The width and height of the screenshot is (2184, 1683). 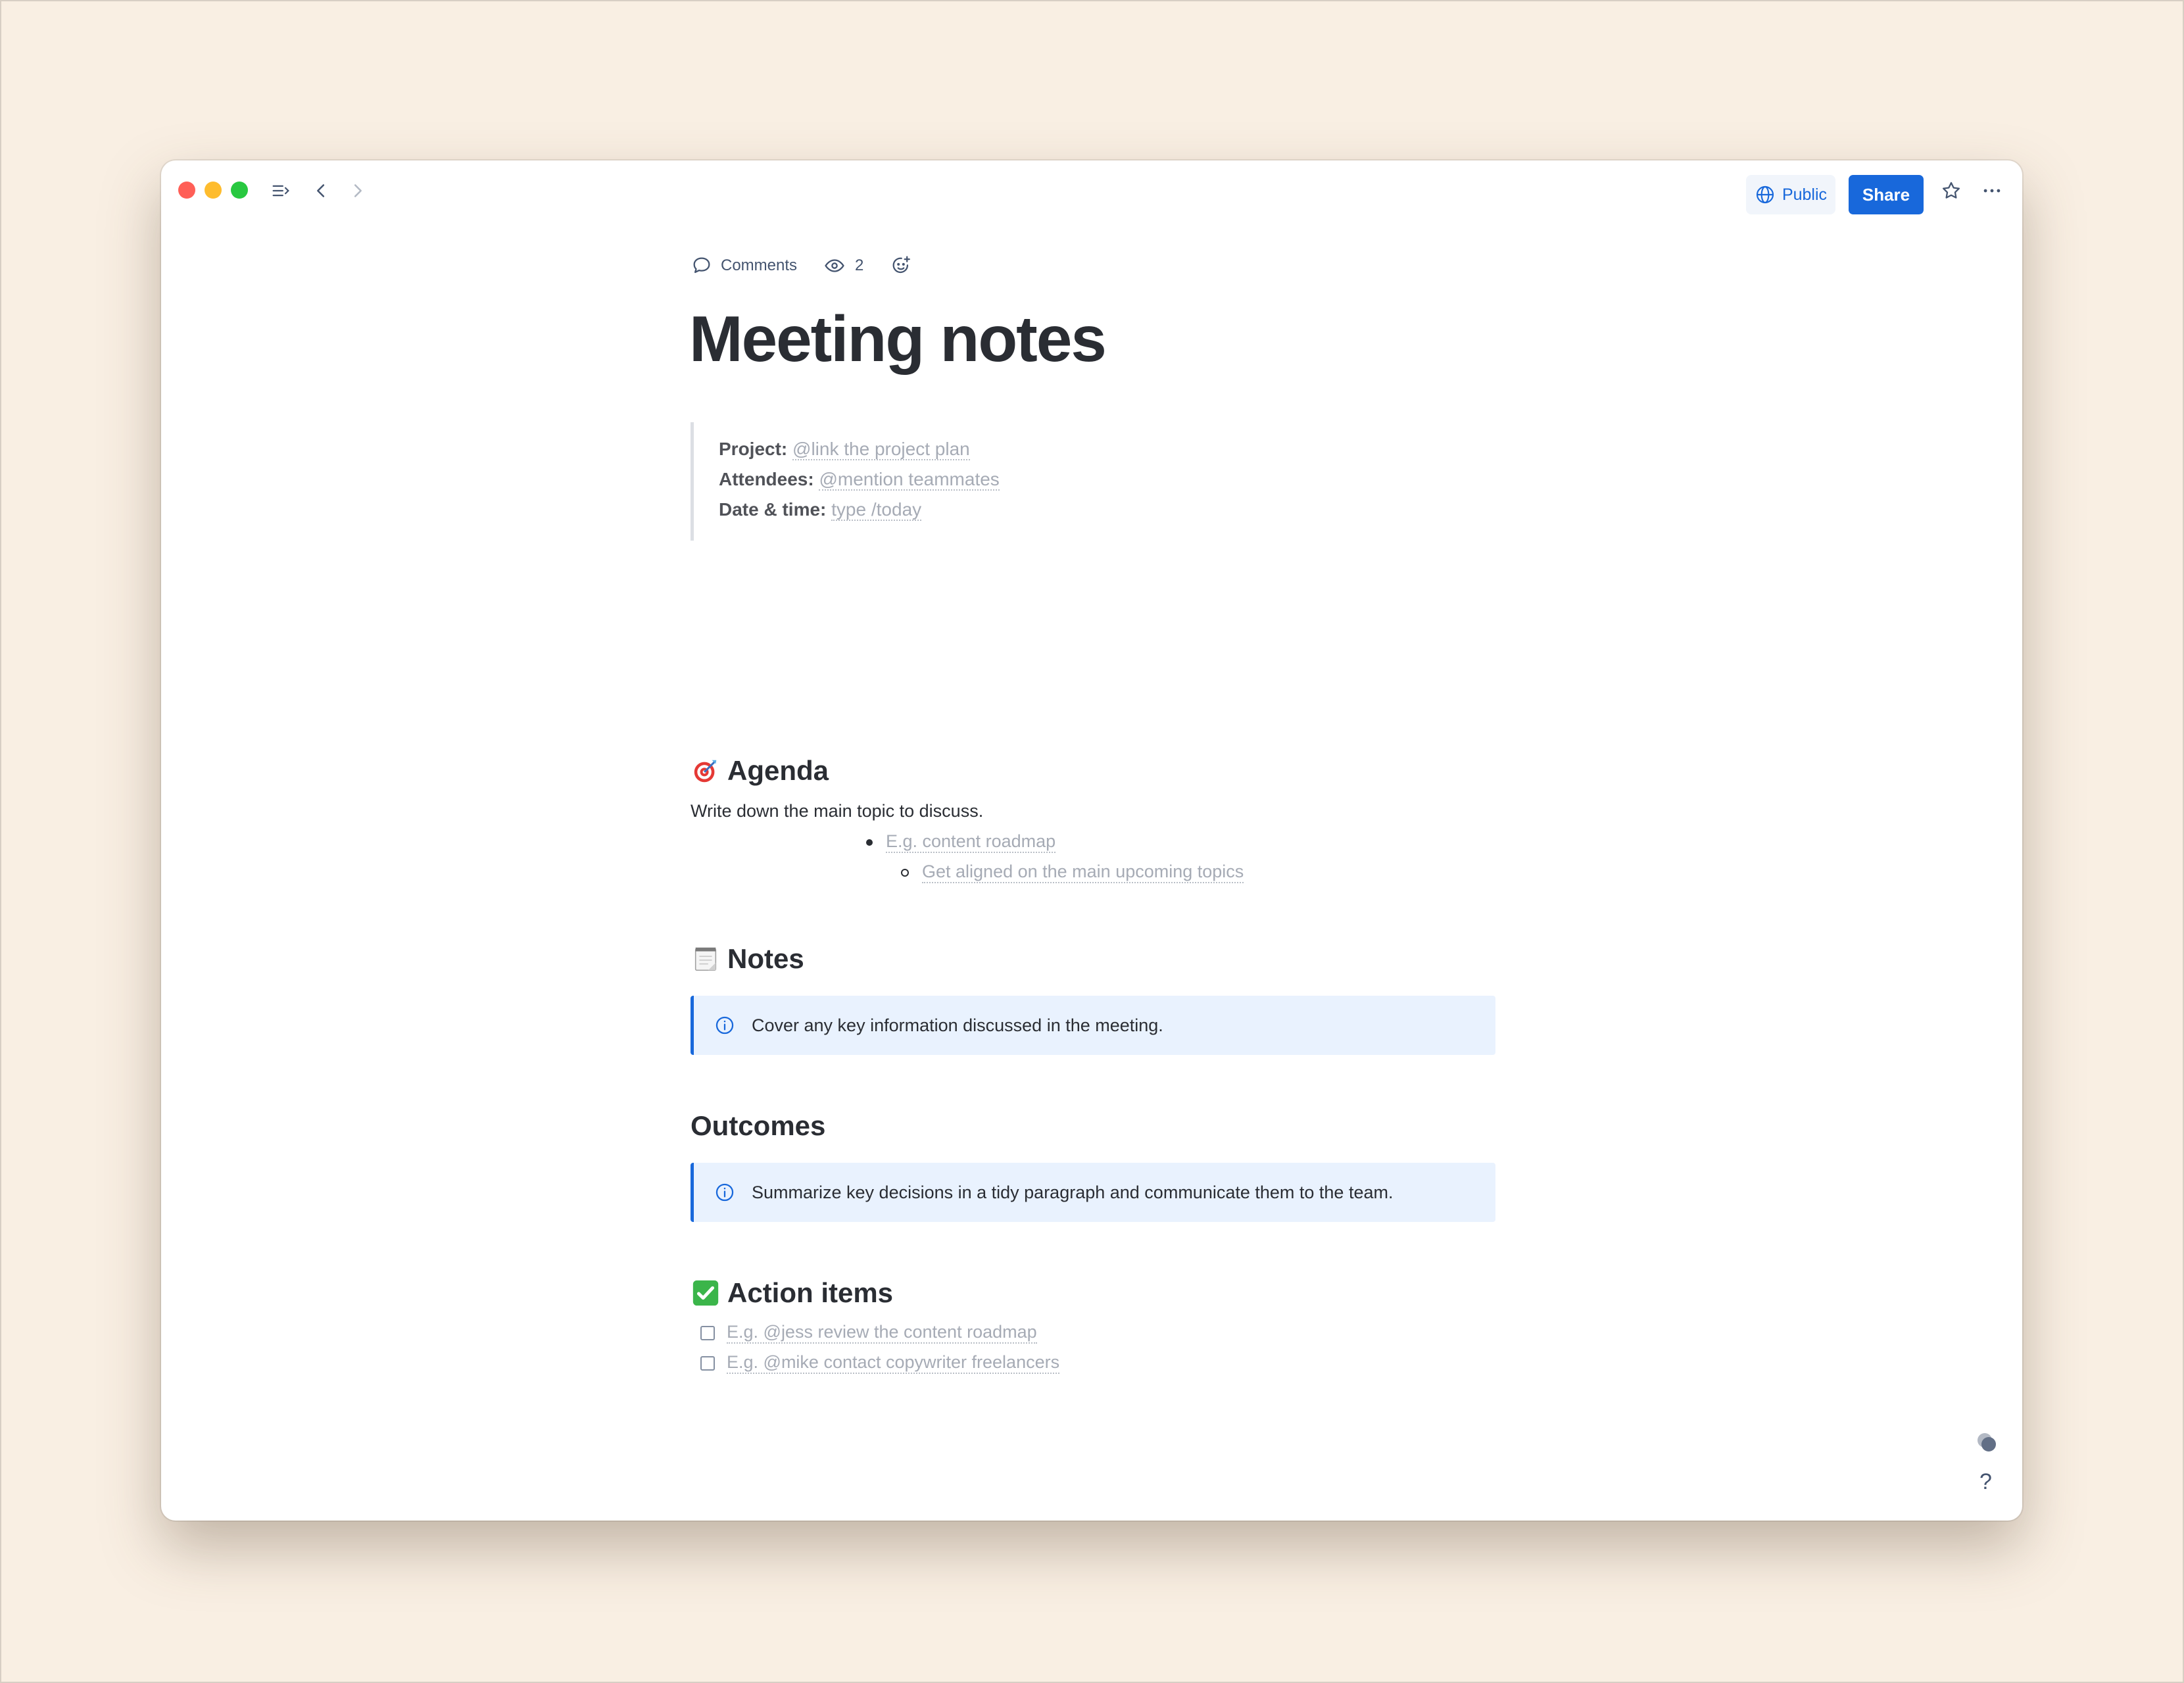 I want to click on star-icon, so click(x=1951, y=191).